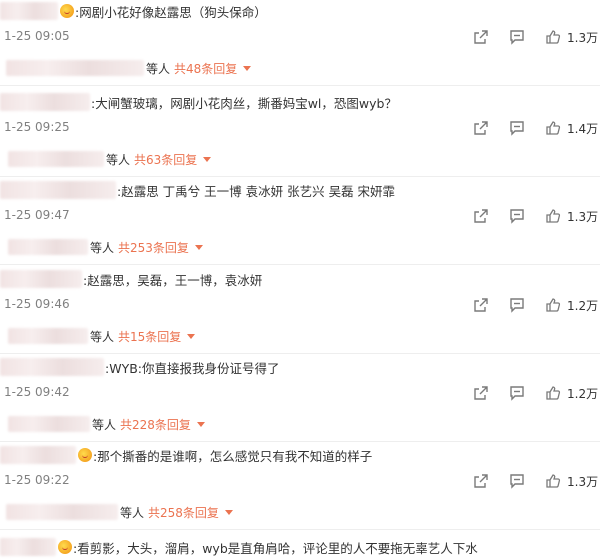 The image size is (600, 560). What do you see at coordinates (197, 190) in the screenshot?
I see `comment-body: :赵露思 丁禹兮 王一博 袁冰妍 张艺兴 吴磊 宋妍霏` at bounding box center [197, 190].